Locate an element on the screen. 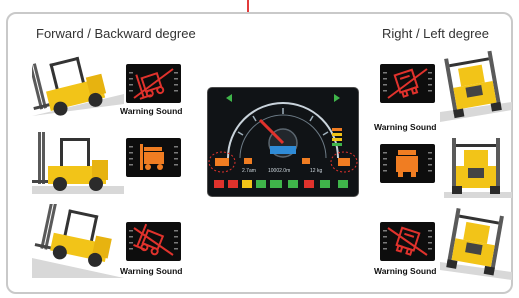  forklift-tilted-forward-image is located at coordinates (78, 86).